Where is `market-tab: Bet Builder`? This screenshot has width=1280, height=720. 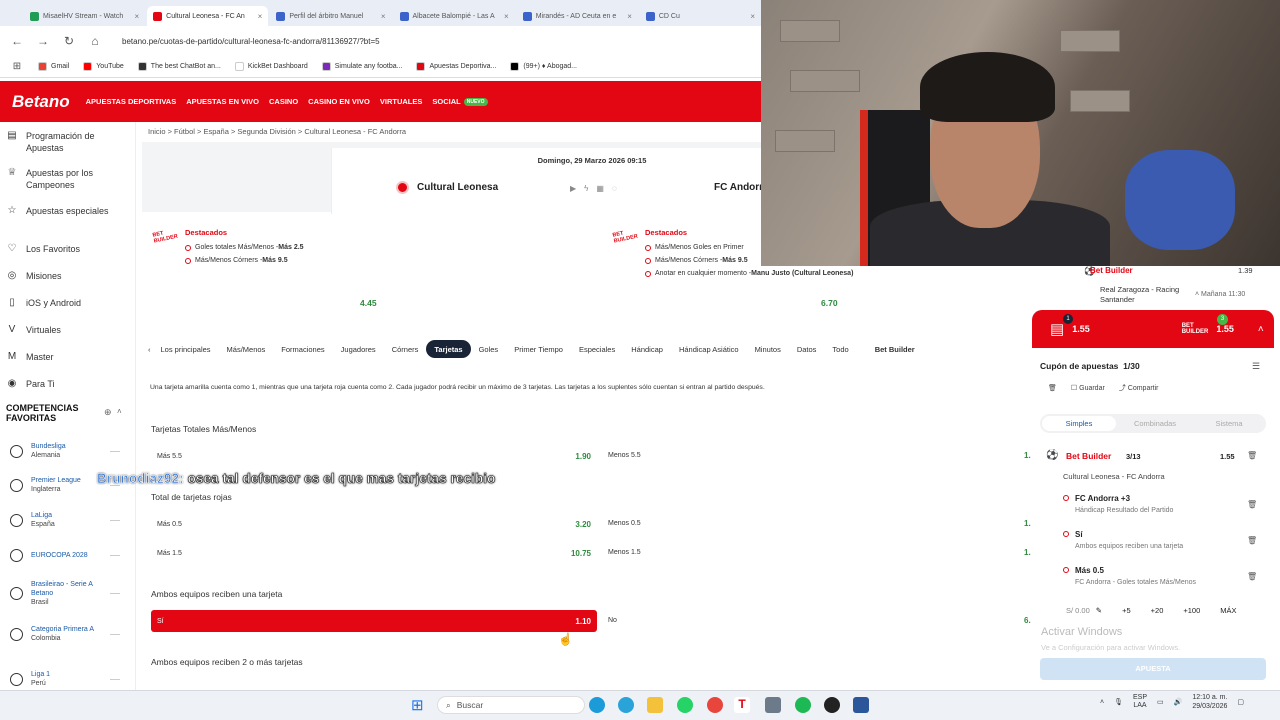 market-tab: Bet Builder is located at coordinates (895, 349).